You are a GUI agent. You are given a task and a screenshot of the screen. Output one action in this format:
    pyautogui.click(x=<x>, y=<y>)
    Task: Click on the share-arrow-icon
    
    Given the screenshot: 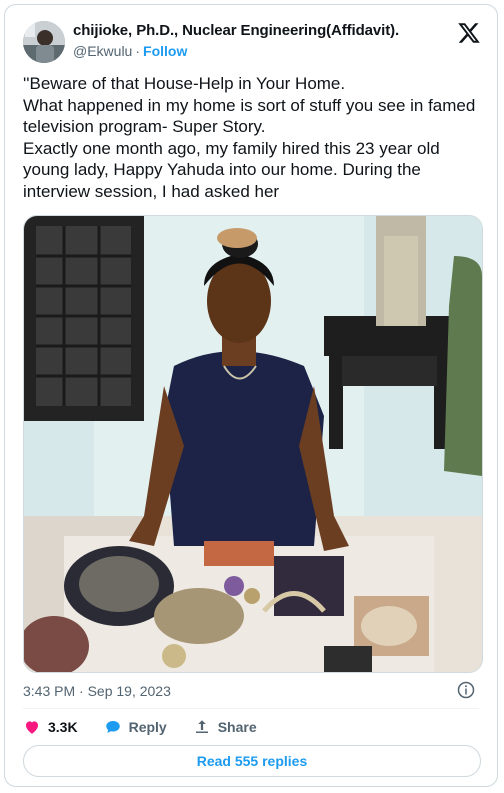 What is the action you would take?
    pyautogui.click(x=201, y=726)
    